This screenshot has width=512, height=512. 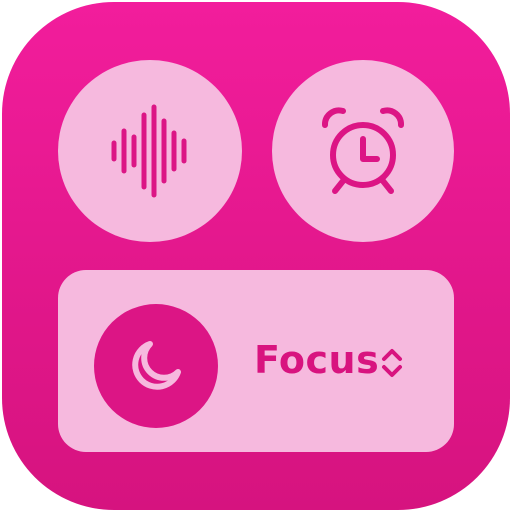 I want to click on voice-memo-button, so click(x=150, y=151).